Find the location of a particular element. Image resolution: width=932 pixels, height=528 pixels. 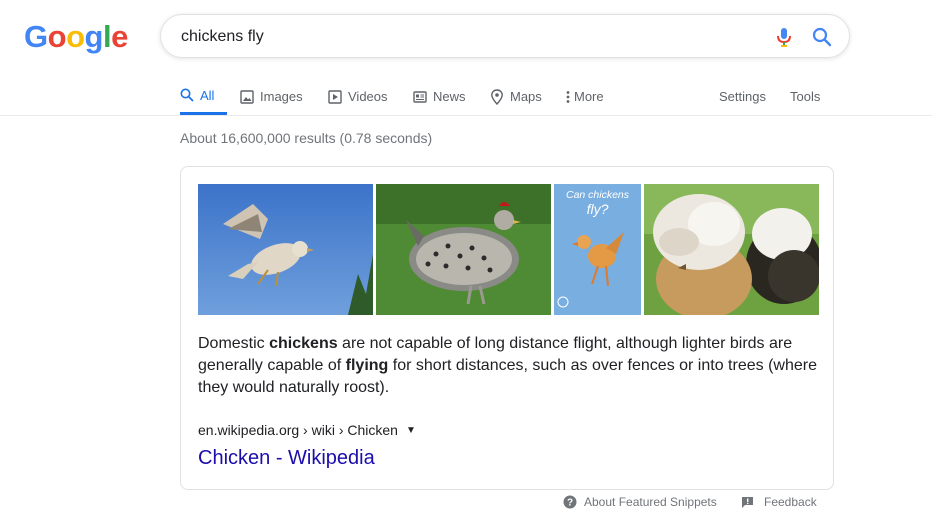

help-circle-icon: ? is located at coordinates (570, 502).